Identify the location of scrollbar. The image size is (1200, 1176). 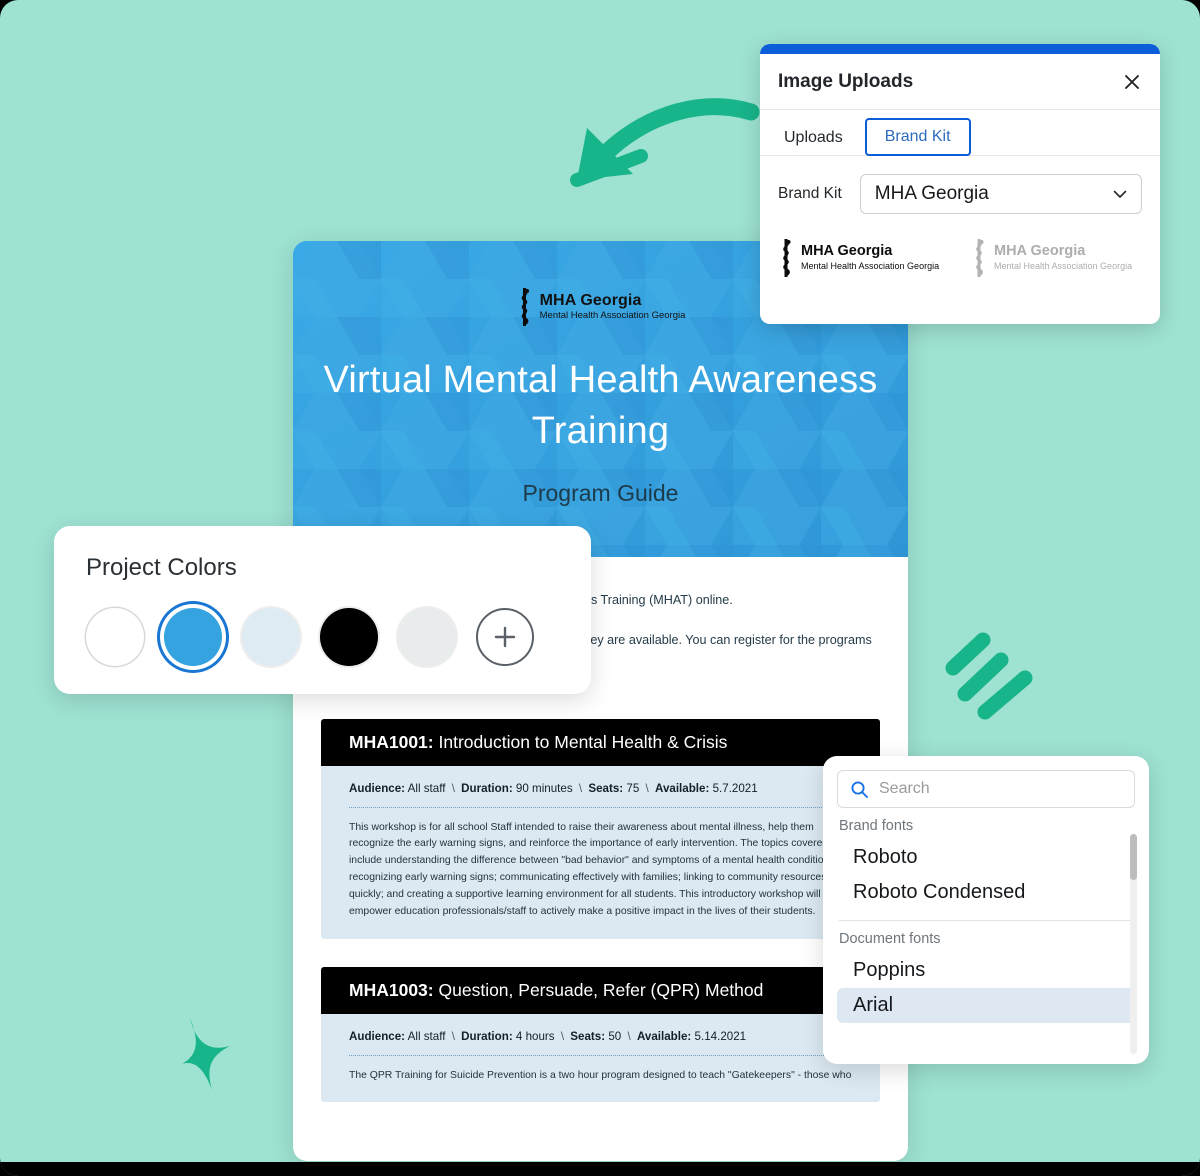
(1133, 944).